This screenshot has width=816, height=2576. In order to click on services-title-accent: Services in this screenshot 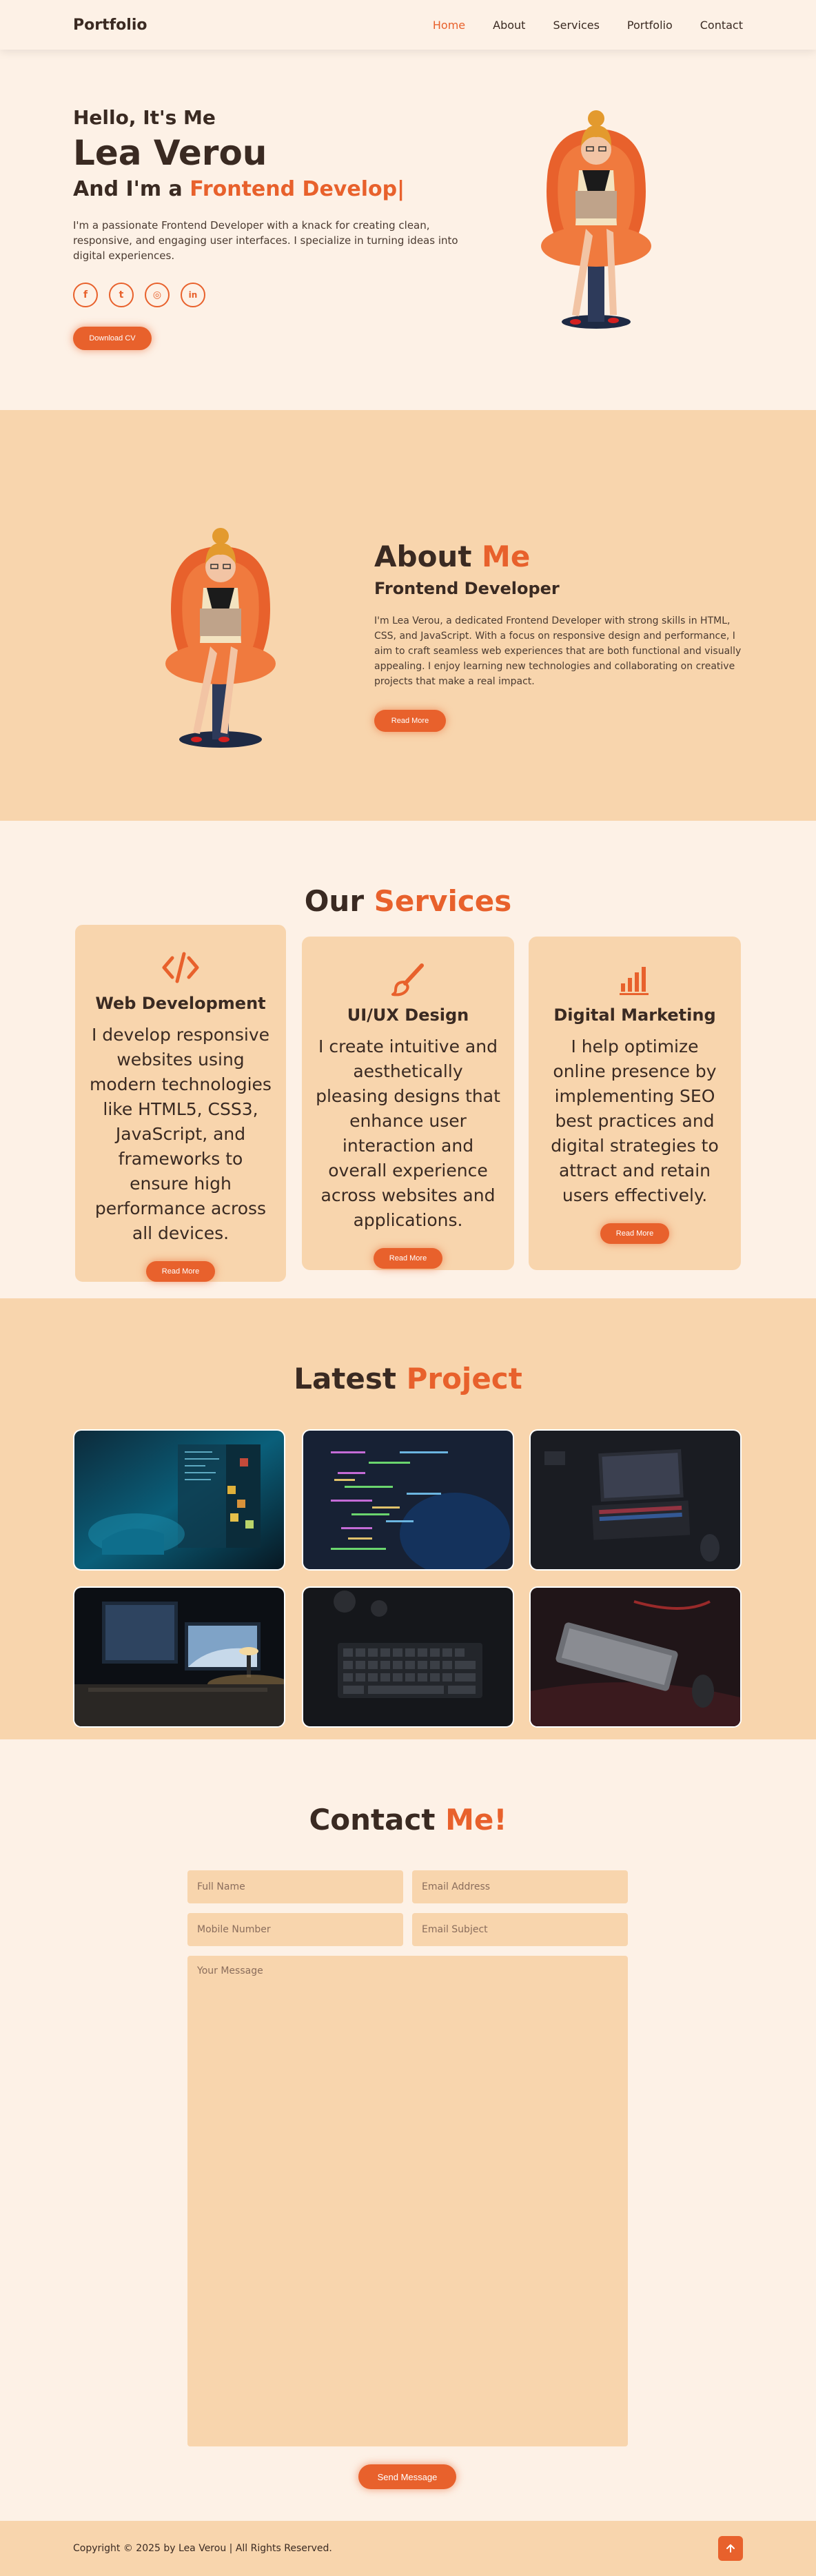, I will do `click(443, 901)`.